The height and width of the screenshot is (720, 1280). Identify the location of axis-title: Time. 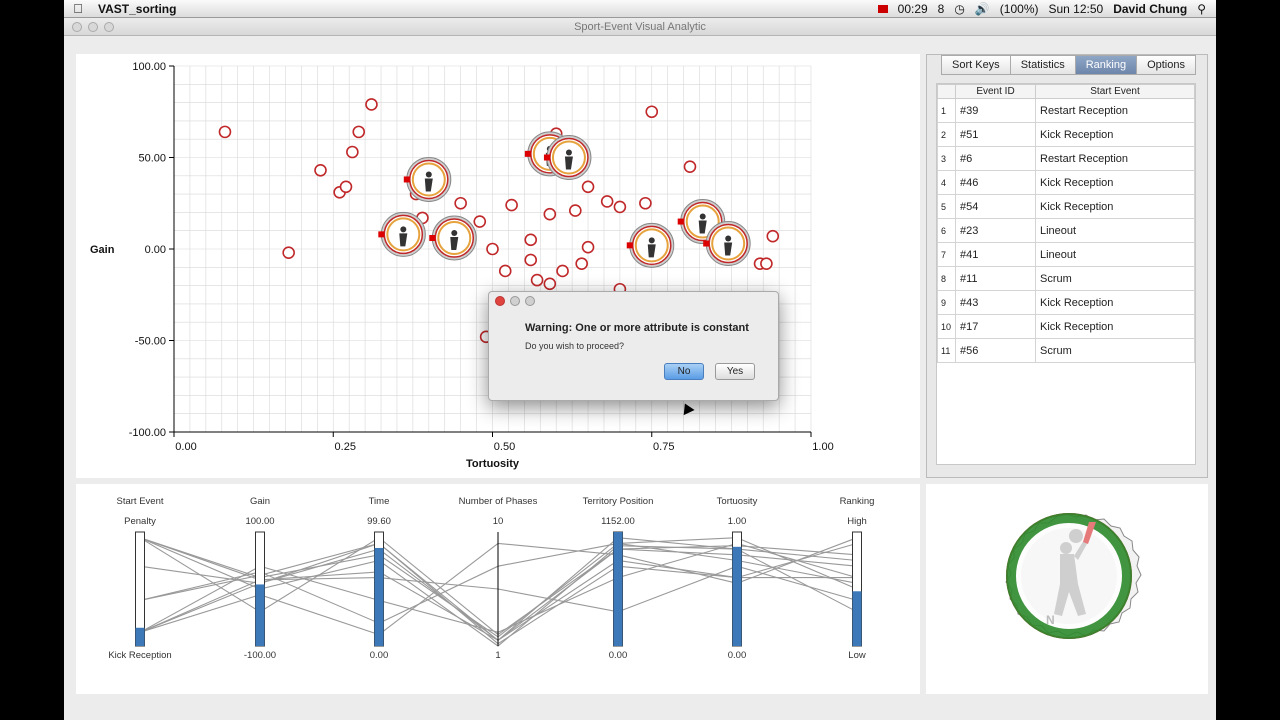
(379, 501).